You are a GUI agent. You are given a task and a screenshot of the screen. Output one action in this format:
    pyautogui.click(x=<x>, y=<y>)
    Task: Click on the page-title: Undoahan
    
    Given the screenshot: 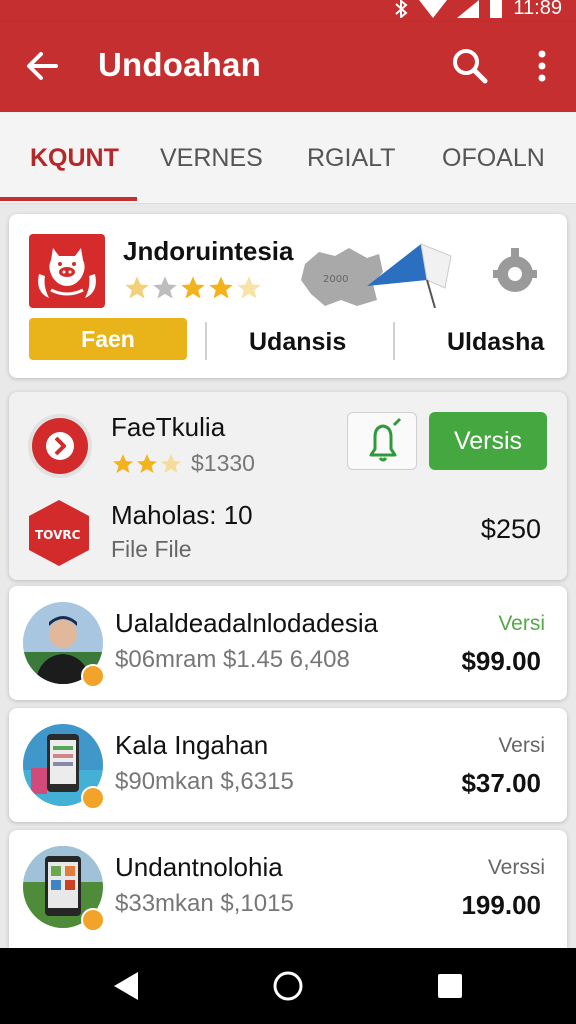 What is the action you would take?
    pyautogui.click(x=179, y=64)
    